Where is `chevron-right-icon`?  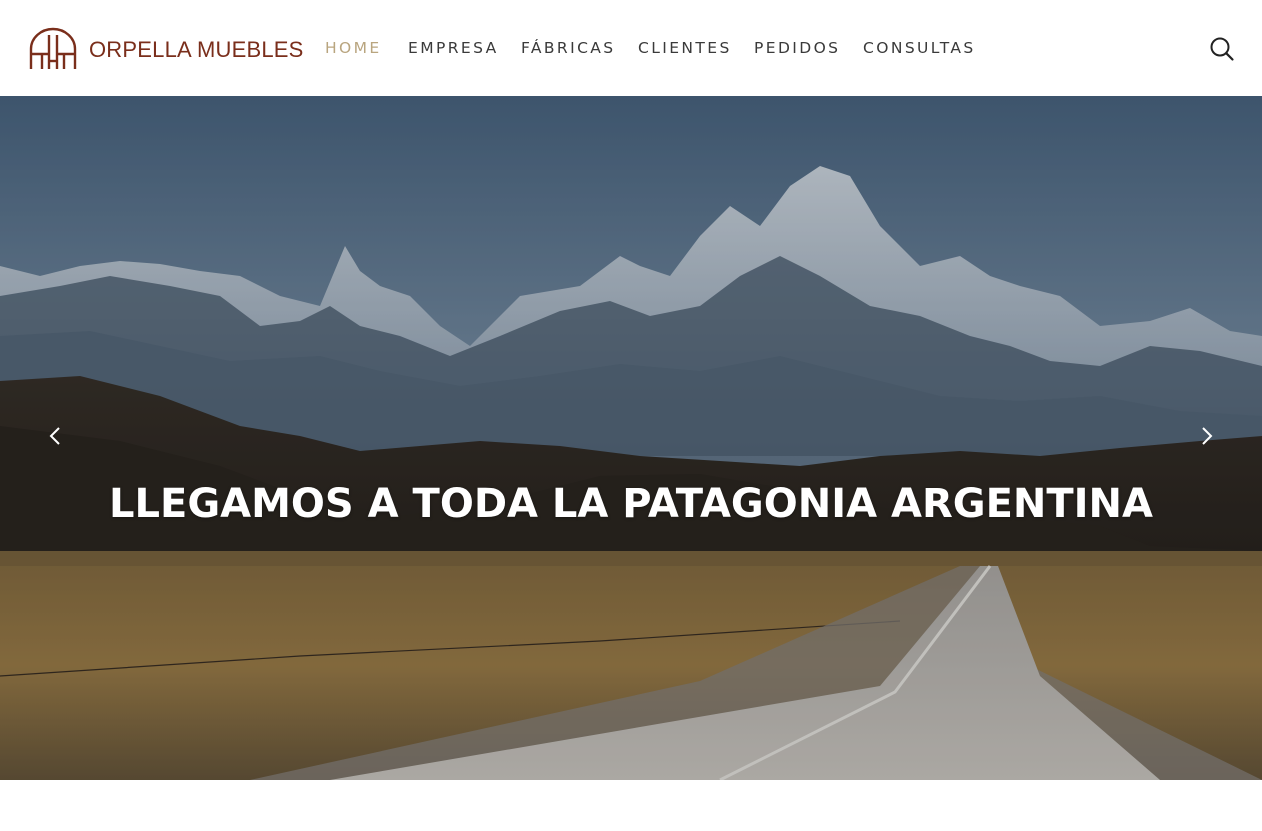 chevron-right-icon is located at coordinates (1207, 436).